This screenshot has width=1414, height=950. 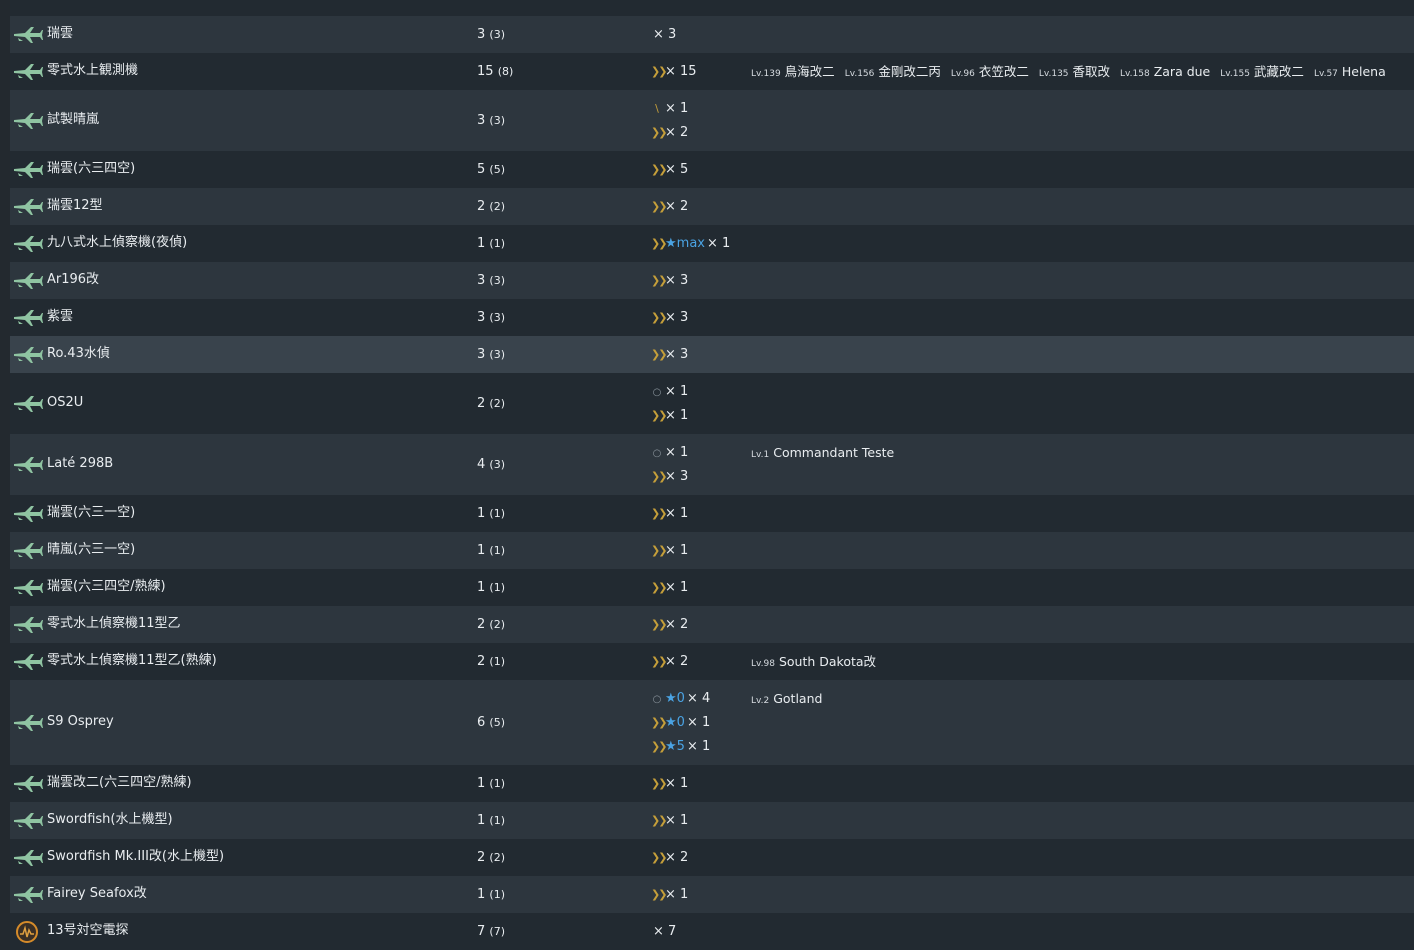 What do you see at coordinates (132, 661) in the screenshot?
I see `equipment-name: 零式水上偵察機11型乙(熟練)` at bounding box center [132, 661].